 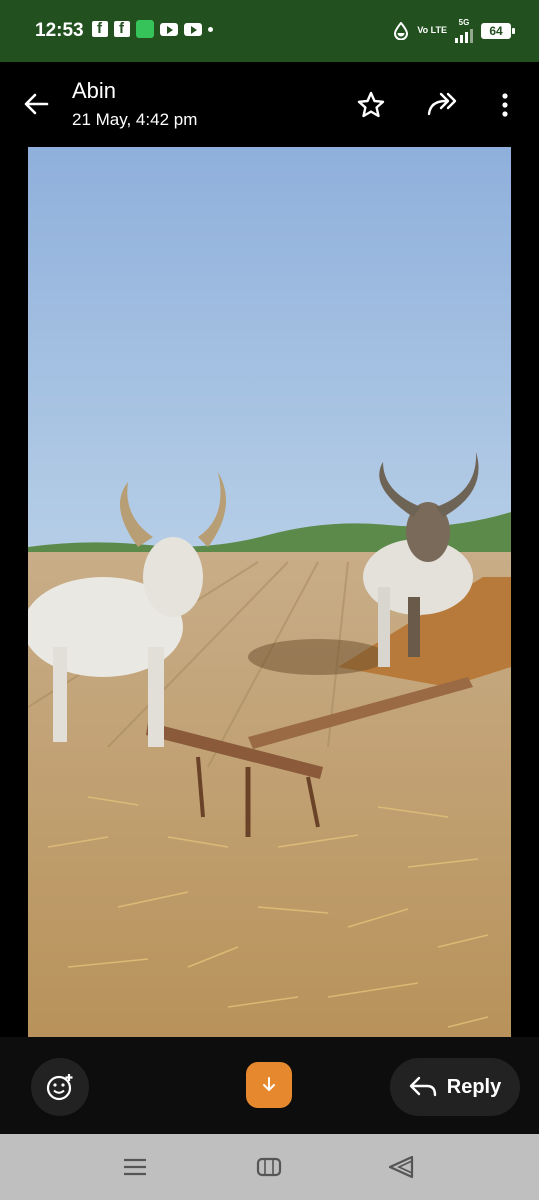 I want to click on sender-name: Abin, so click(x=94, y=90).